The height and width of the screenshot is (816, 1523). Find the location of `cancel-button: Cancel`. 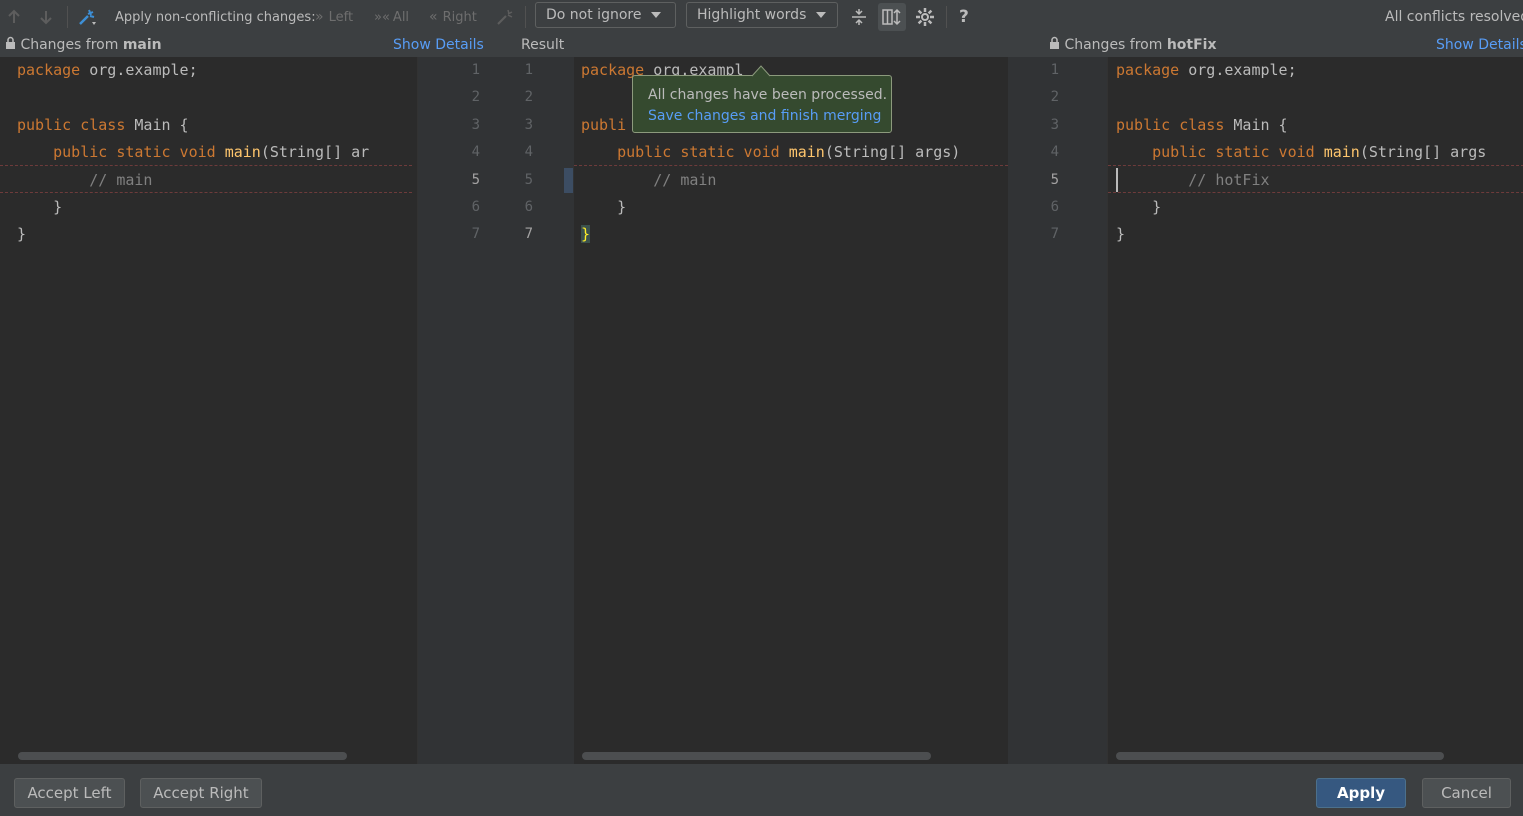

cancel-button: Cancel is located at coordinates (1466, 793).